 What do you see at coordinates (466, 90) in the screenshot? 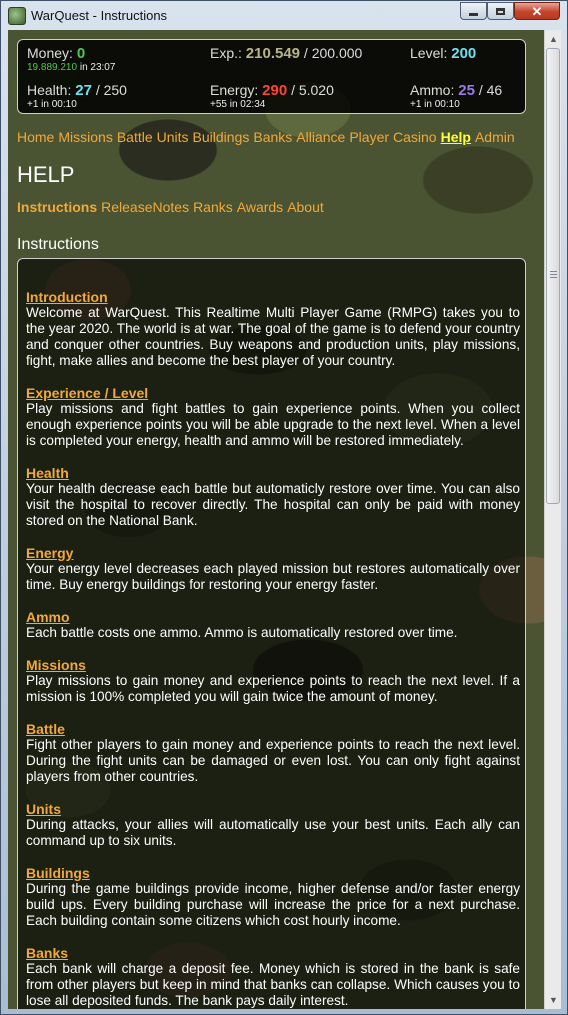
I see `ammo-value: 25` at bounding box center [466, 90].